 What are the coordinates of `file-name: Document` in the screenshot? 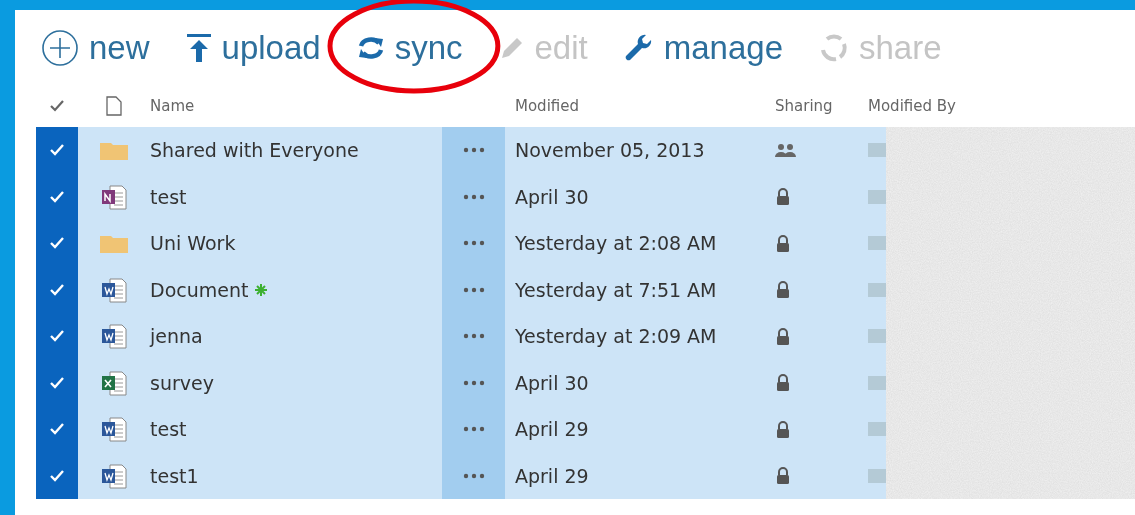 It's located at (199, 289).